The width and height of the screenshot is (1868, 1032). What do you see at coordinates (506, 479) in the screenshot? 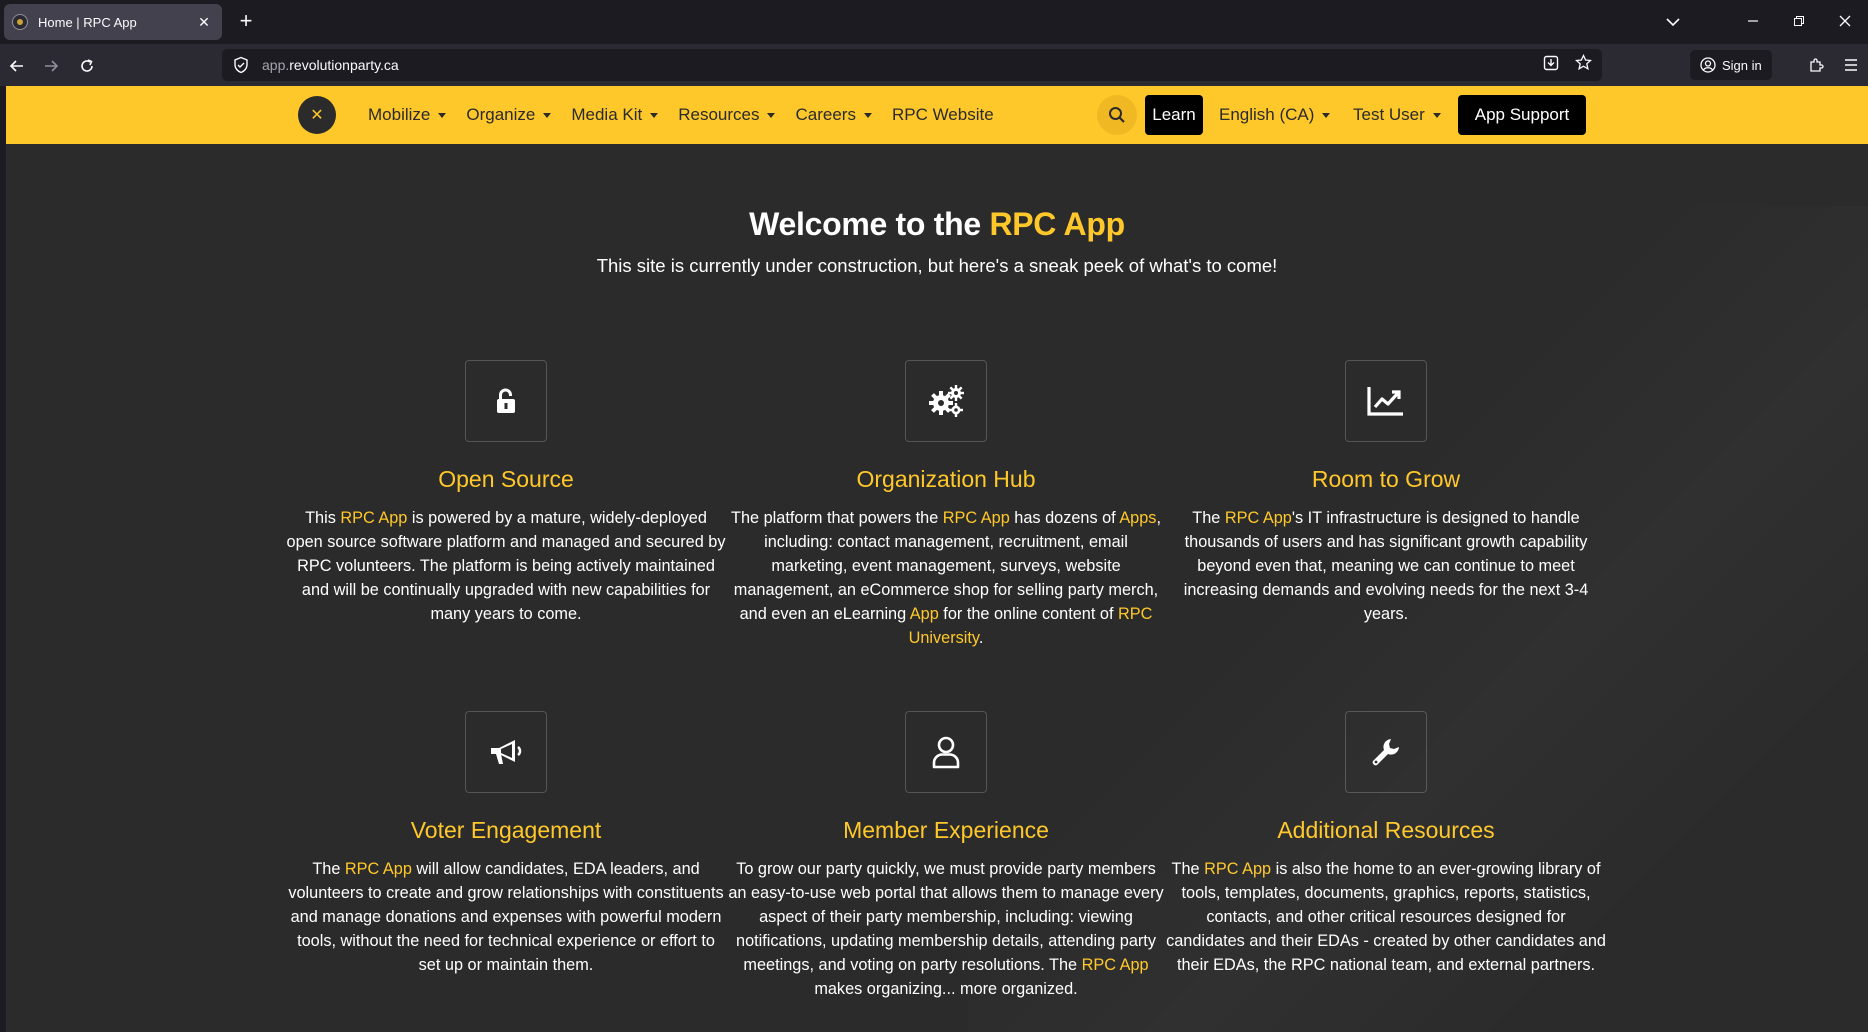
I see `card-title: Open Source` at bounding box center [506, 479].